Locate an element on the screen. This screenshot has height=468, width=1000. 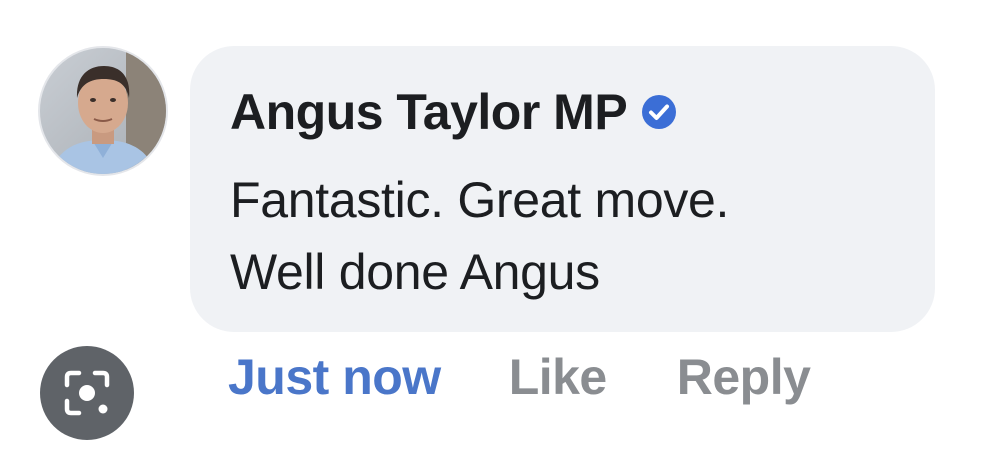
comment-text-line-2: Well done Angus is located at coordinates (415, 272).